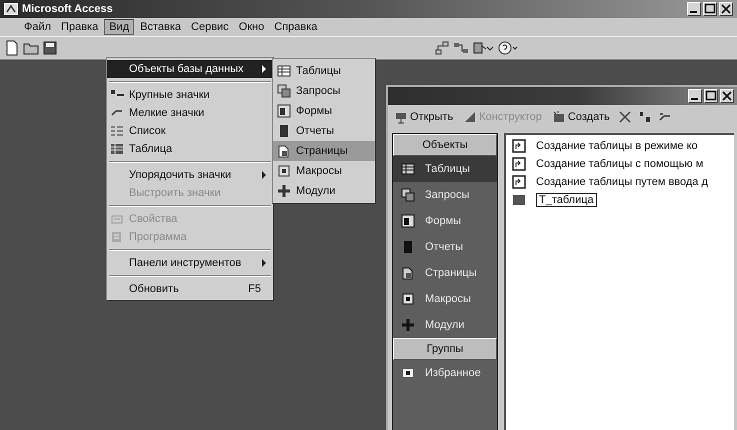  Describe the element at coordinates (445, 299) in the screenshot. I see `sidebar-item: Макросы` at that location.